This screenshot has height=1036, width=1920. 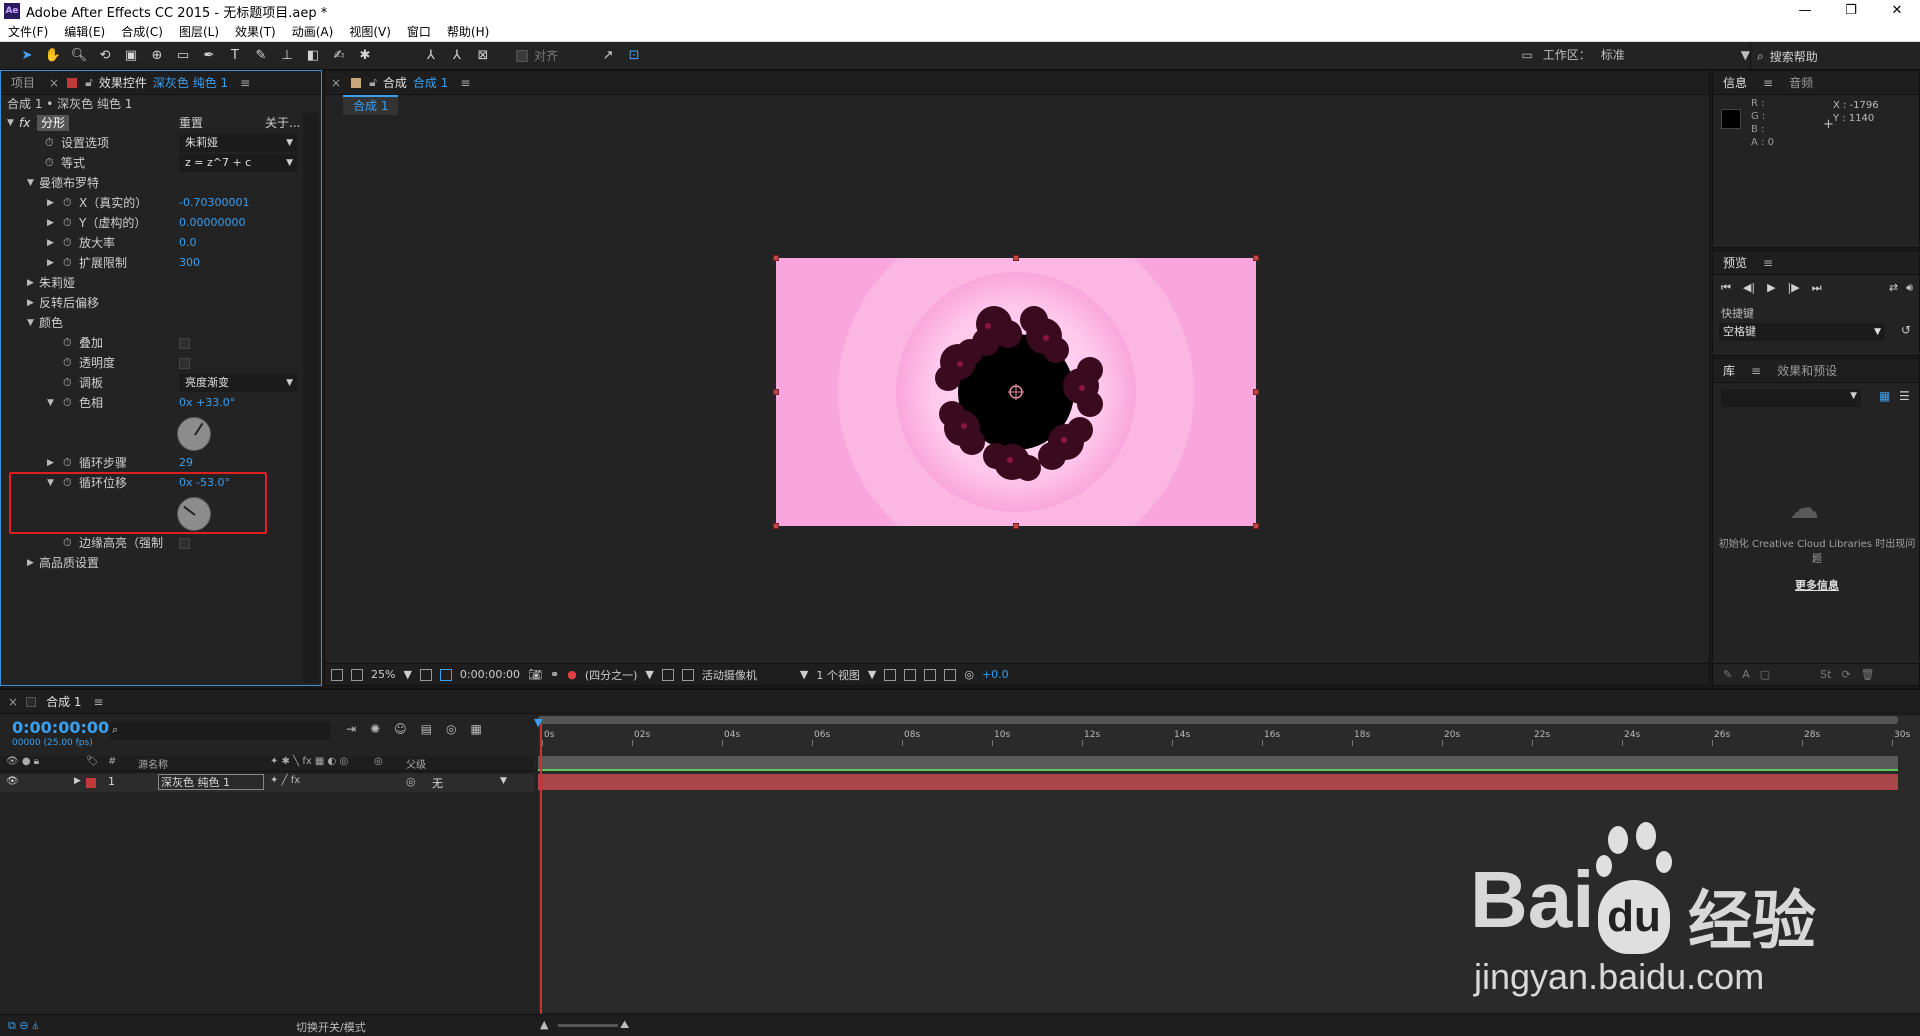 I want to click on close-button: ✕, so click(x=1897, y=11).